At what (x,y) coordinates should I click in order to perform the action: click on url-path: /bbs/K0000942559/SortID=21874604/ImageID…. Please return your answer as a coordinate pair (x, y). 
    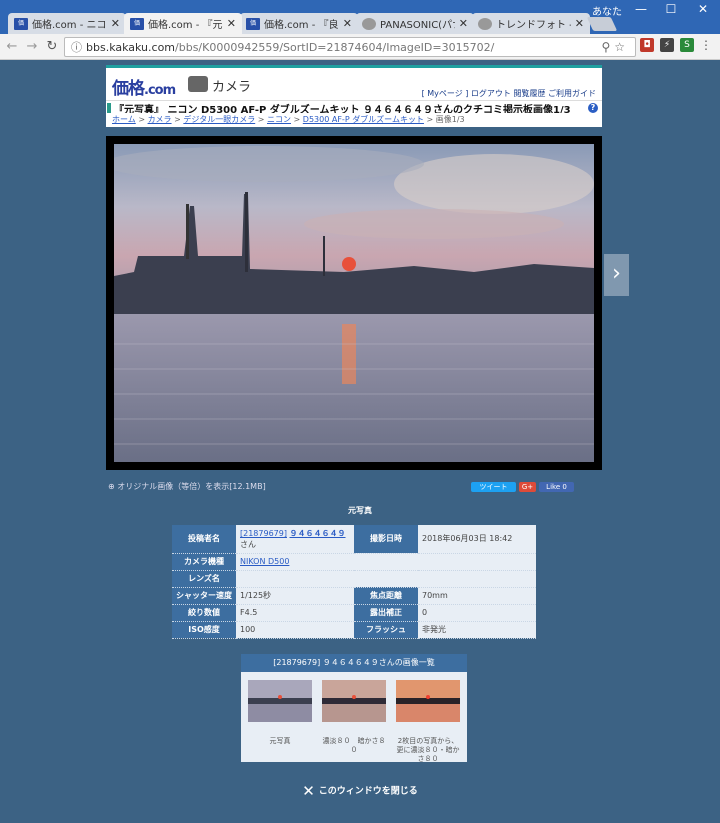
    Looking at the image, I should click on (335, 47).